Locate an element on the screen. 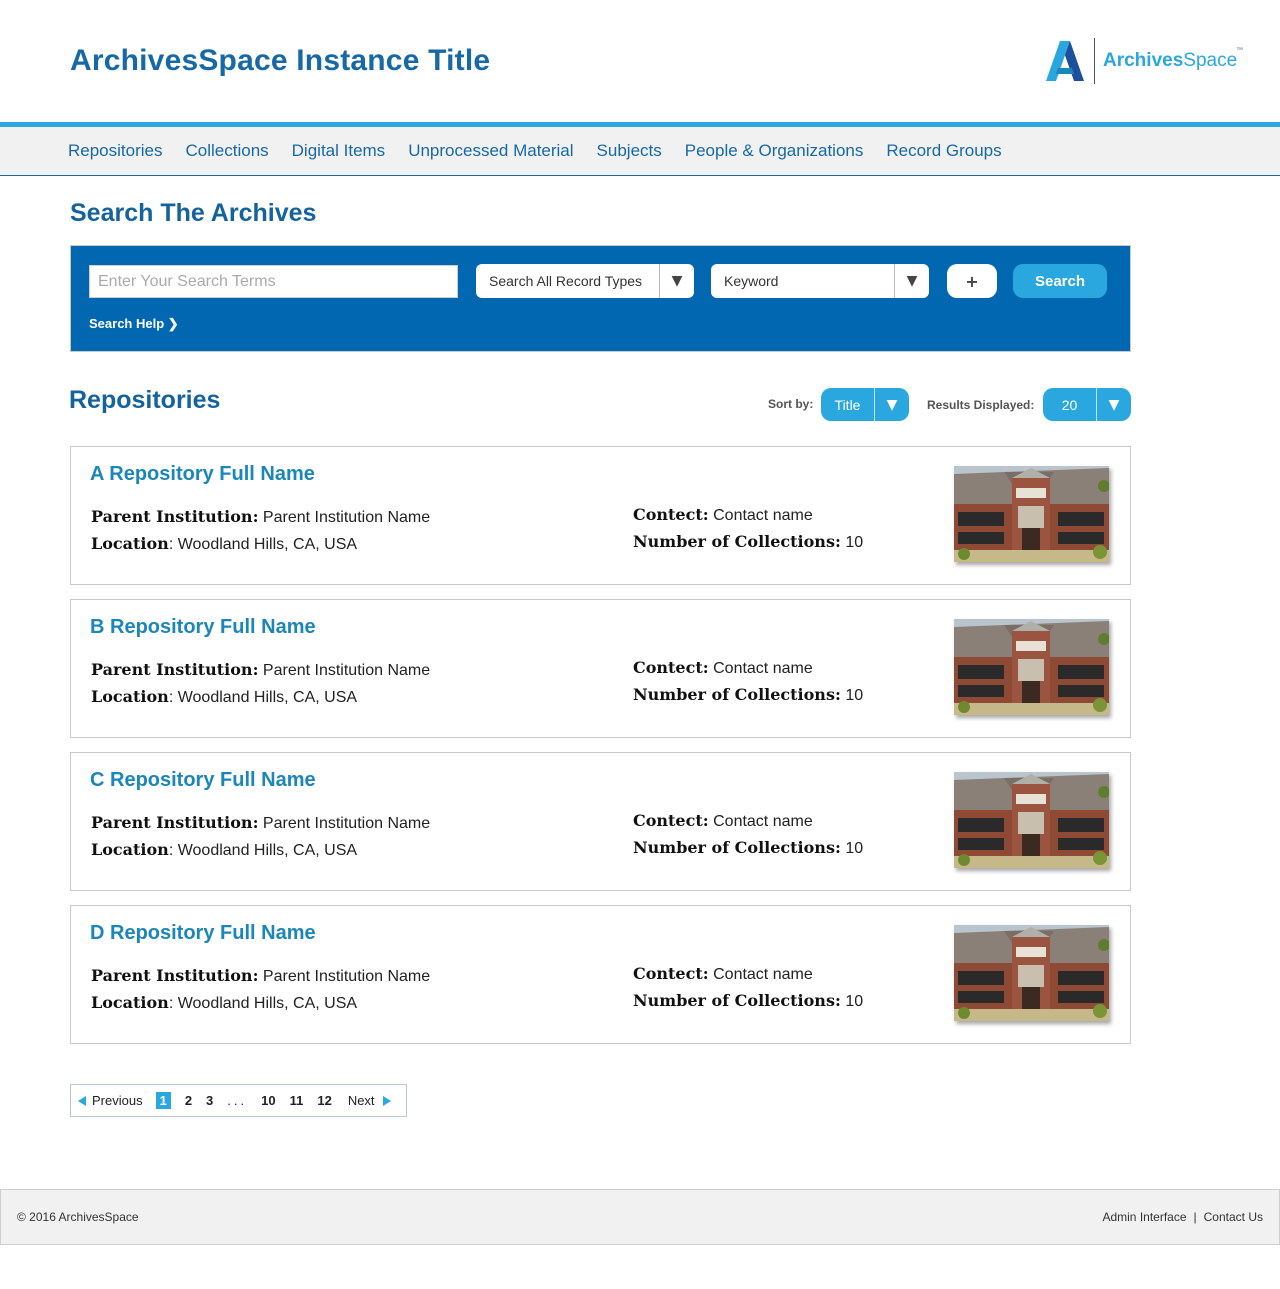 This screenshot has height=1289, width=1280. repository-name-link: A Repository Full Name is located at coordinates (202, 474).